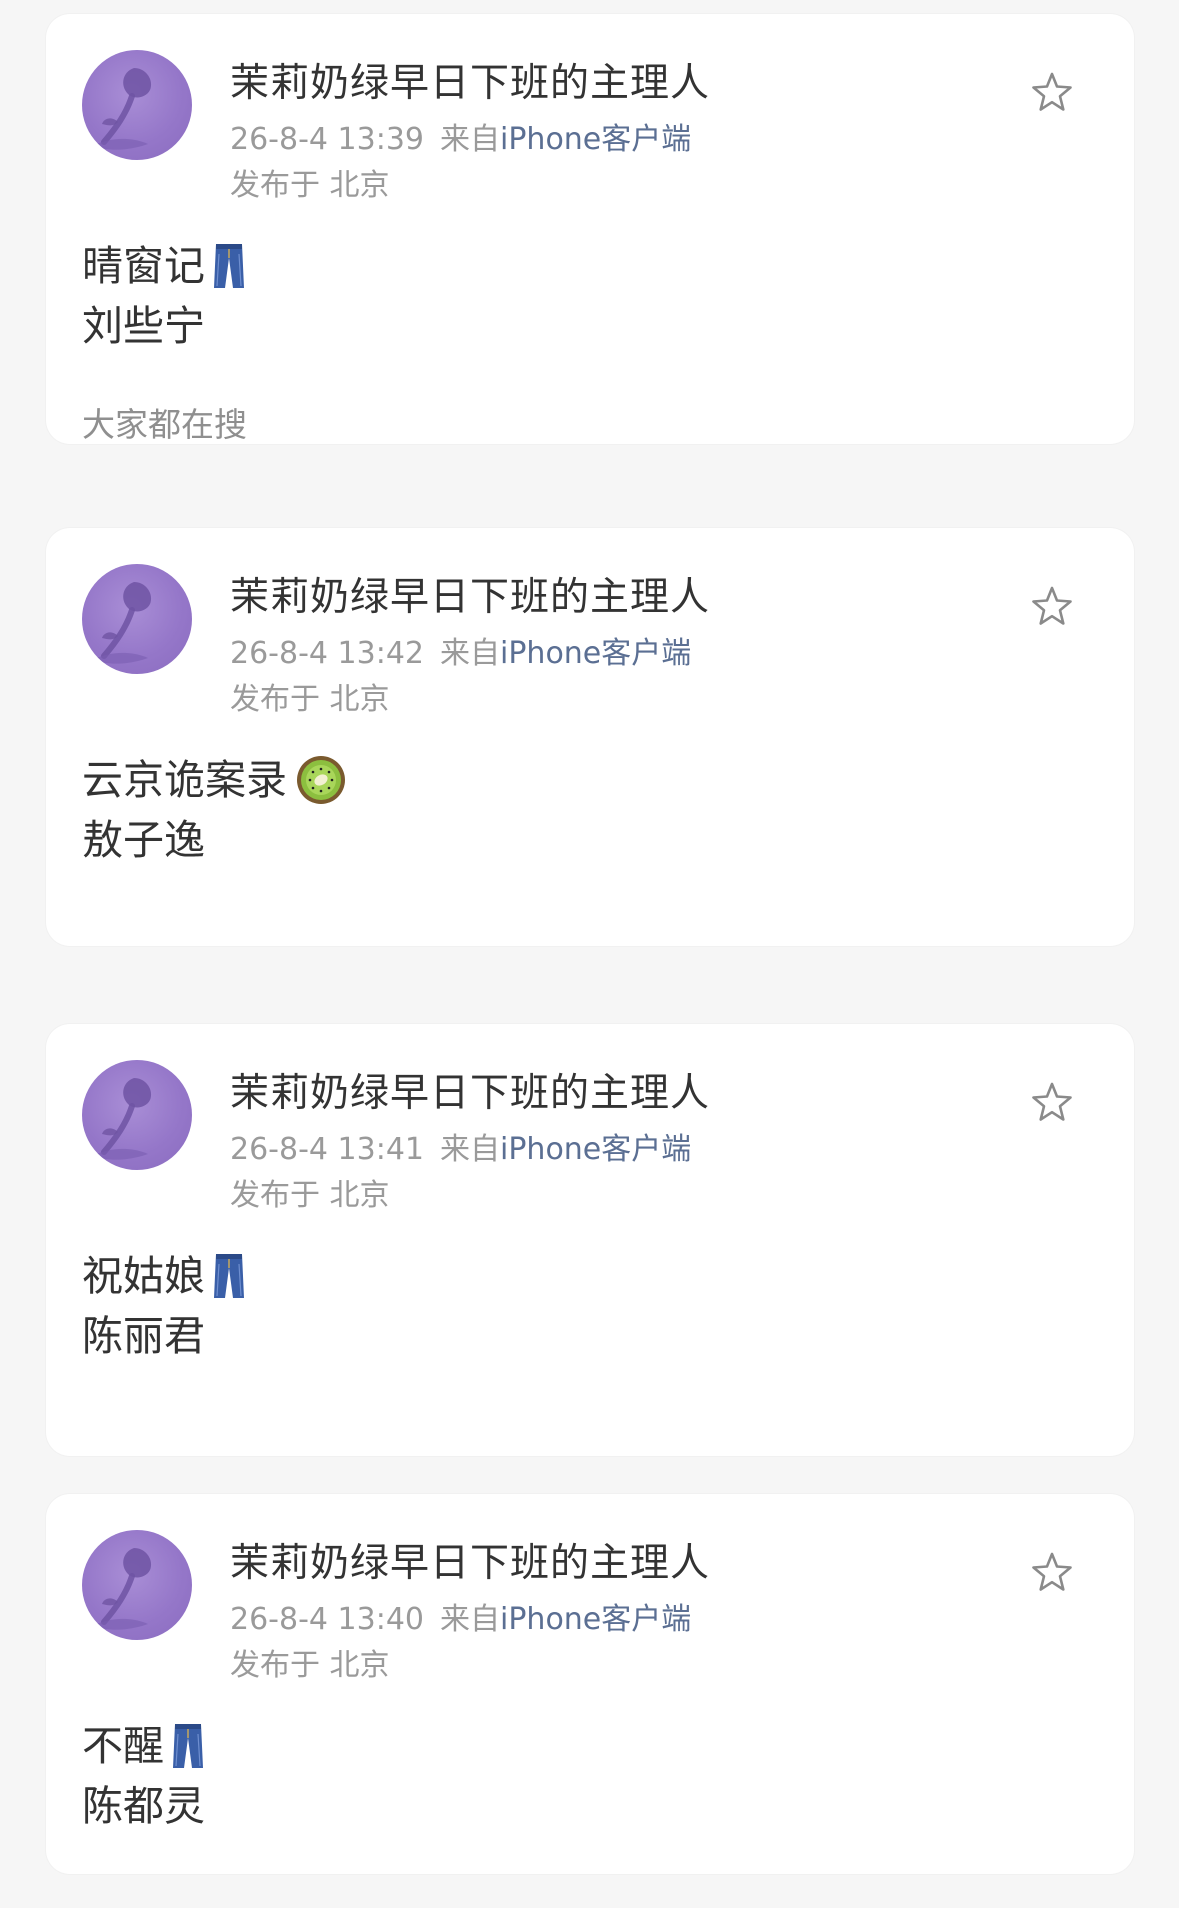 This screenshot has height=1908, width=1179. I want to click on post-time: 26-8-4 13:39, so click(327, 139).